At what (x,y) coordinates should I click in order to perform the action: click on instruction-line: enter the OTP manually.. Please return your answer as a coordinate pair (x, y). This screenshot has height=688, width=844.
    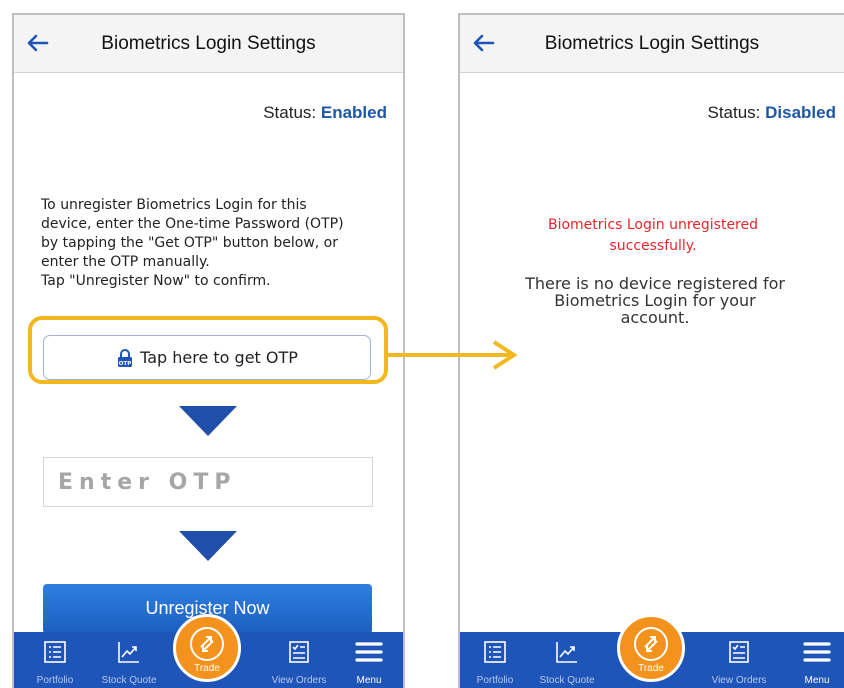
    Looking at the image, I should click on (125, 262).